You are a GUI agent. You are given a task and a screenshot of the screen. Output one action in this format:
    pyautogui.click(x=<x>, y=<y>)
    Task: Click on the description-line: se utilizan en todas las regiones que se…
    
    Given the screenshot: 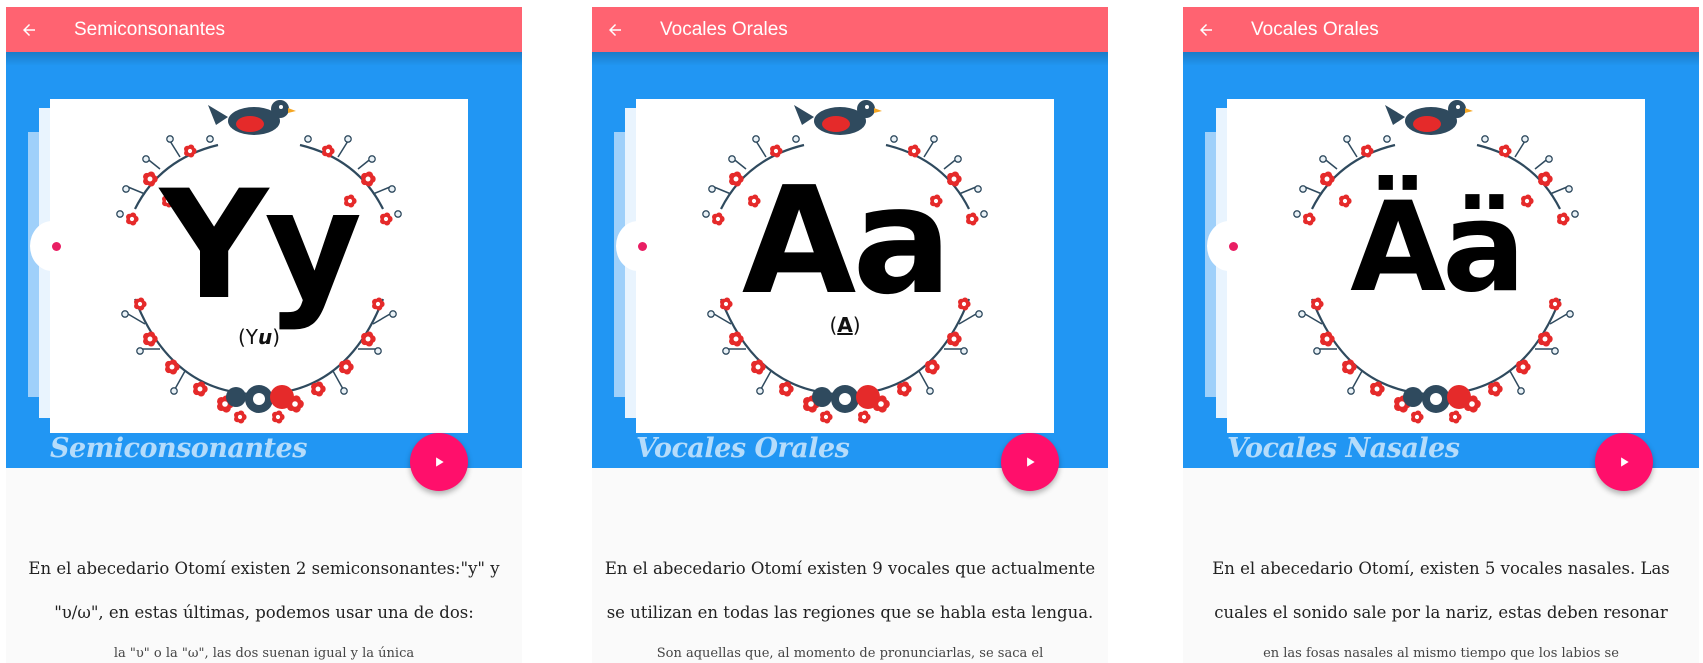 What is the action you would take?
    pyautogui.click(x=850, y=612)
    